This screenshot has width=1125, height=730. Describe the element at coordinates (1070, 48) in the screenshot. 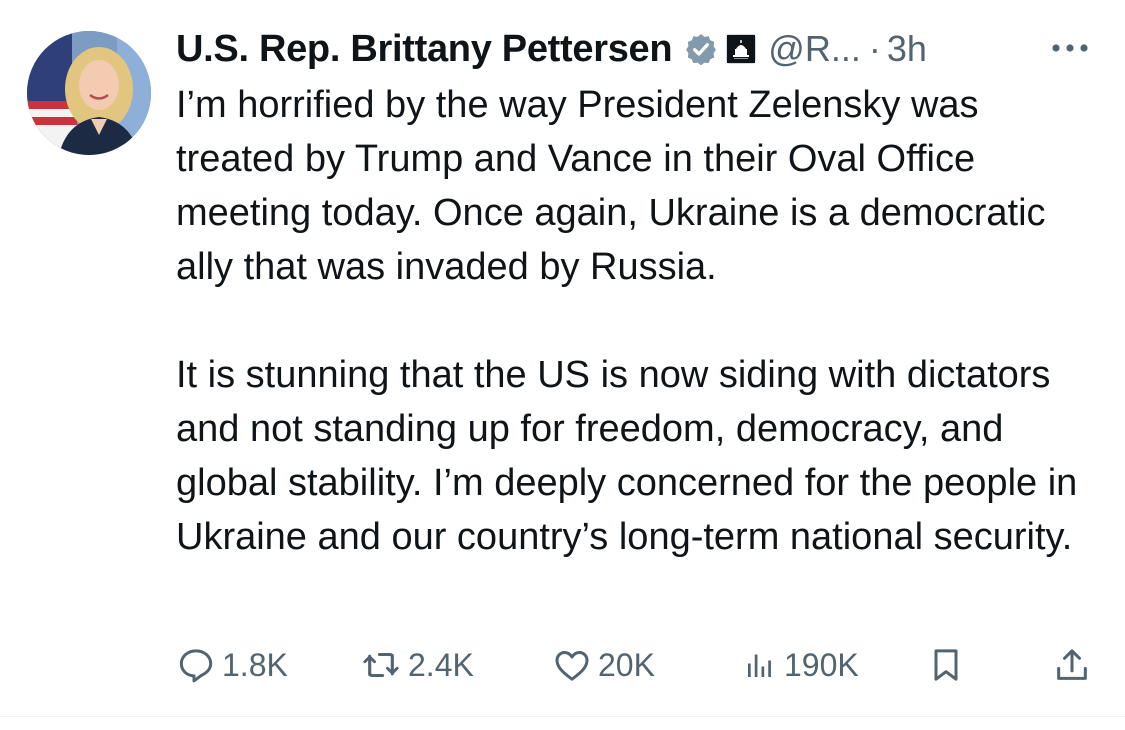

I see `more-dots-icon` at that location.